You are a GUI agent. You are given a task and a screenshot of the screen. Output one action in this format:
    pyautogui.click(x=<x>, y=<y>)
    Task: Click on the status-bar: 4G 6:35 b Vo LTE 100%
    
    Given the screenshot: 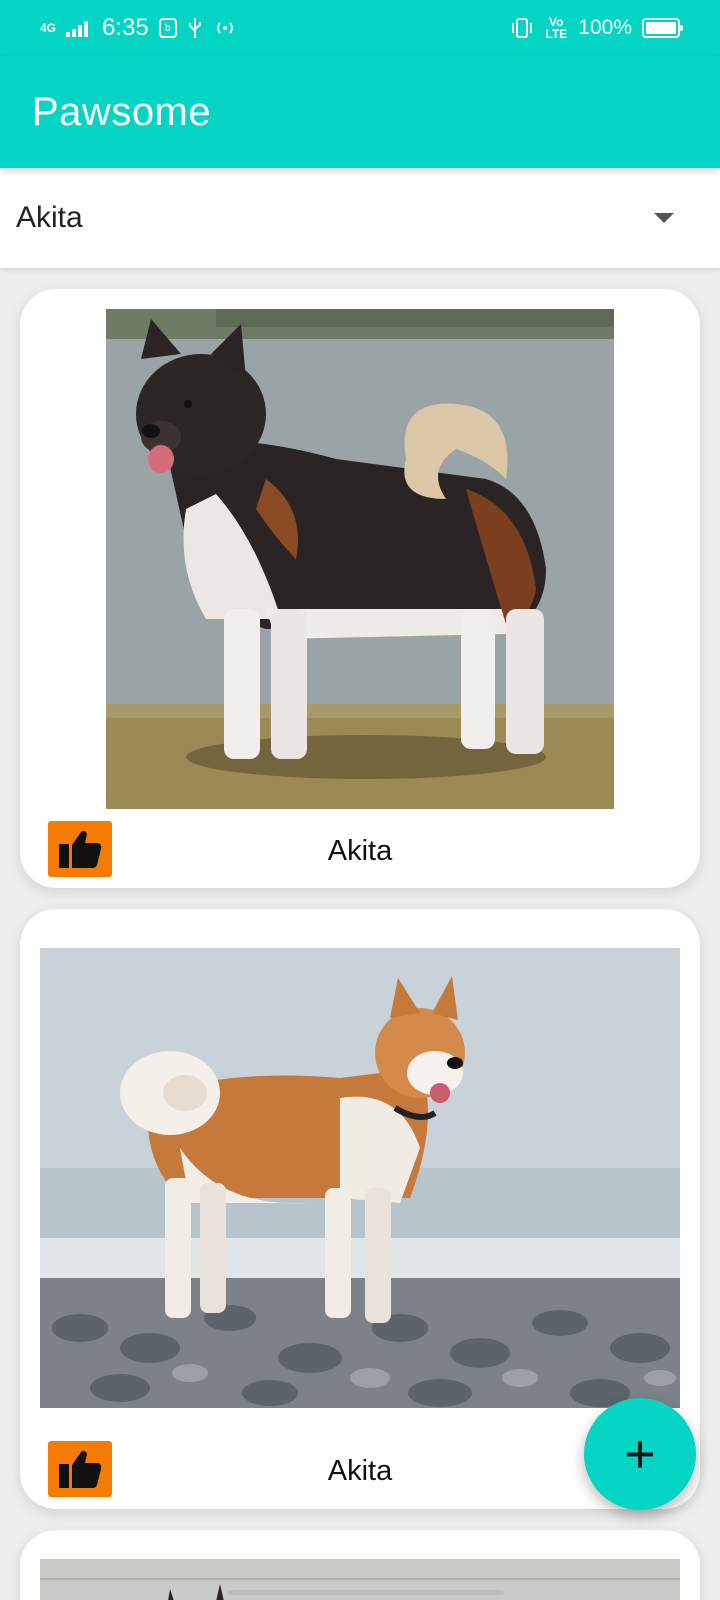 What is the action you would take?
    pyautogui.click(x=360, y=28)
    